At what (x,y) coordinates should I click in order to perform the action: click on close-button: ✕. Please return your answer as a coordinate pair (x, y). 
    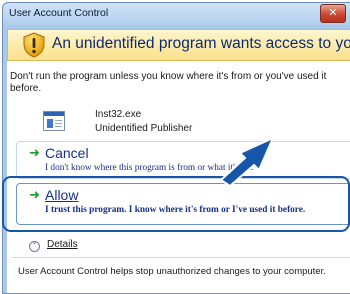
    Looking at the image, I should click on (333, 13).